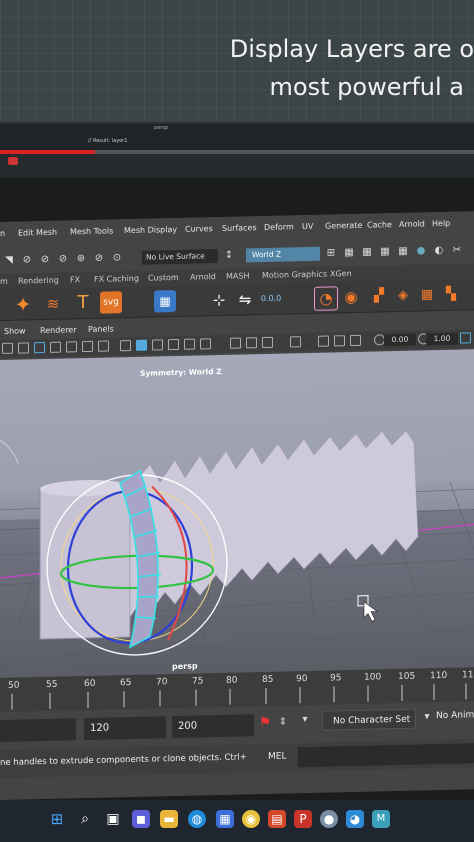 The image size is (474, 842). What do you see at coordinates (251, 343) in the screenshot?
I see `xray-joints-icon` at bounding box center [251, 343].